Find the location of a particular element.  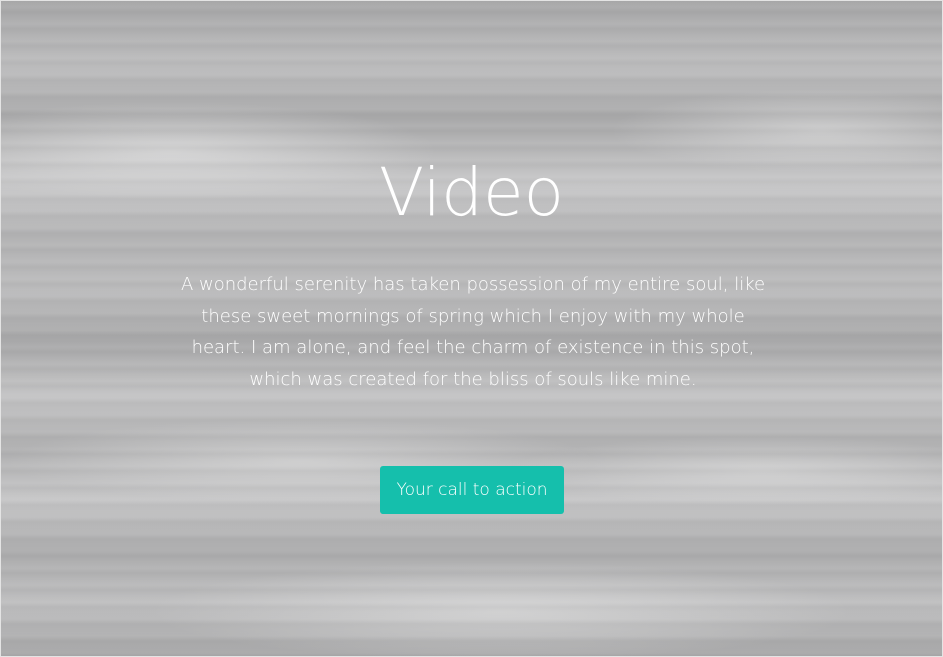

call-to-action-button: Your call to action is located at coordinates (472, 490).